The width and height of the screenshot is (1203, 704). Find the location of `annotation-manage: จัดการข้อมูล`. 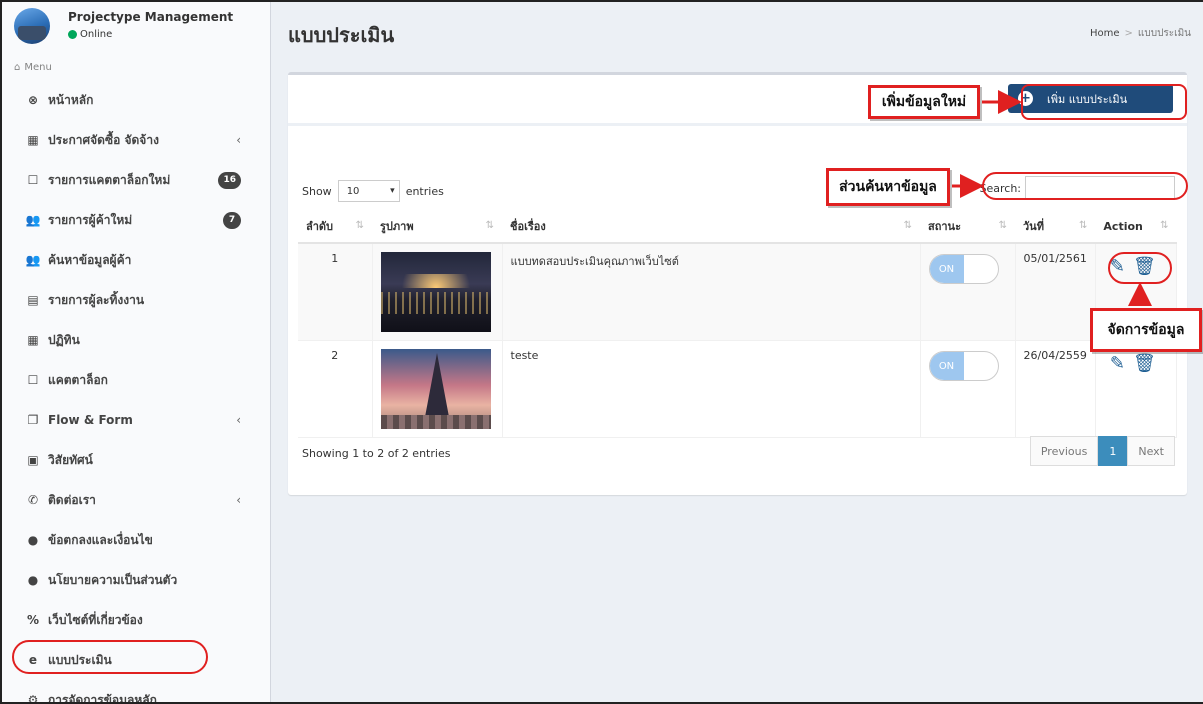

annotation-manage: จัดการข้อมูล is located at coordinates (1146, 330).